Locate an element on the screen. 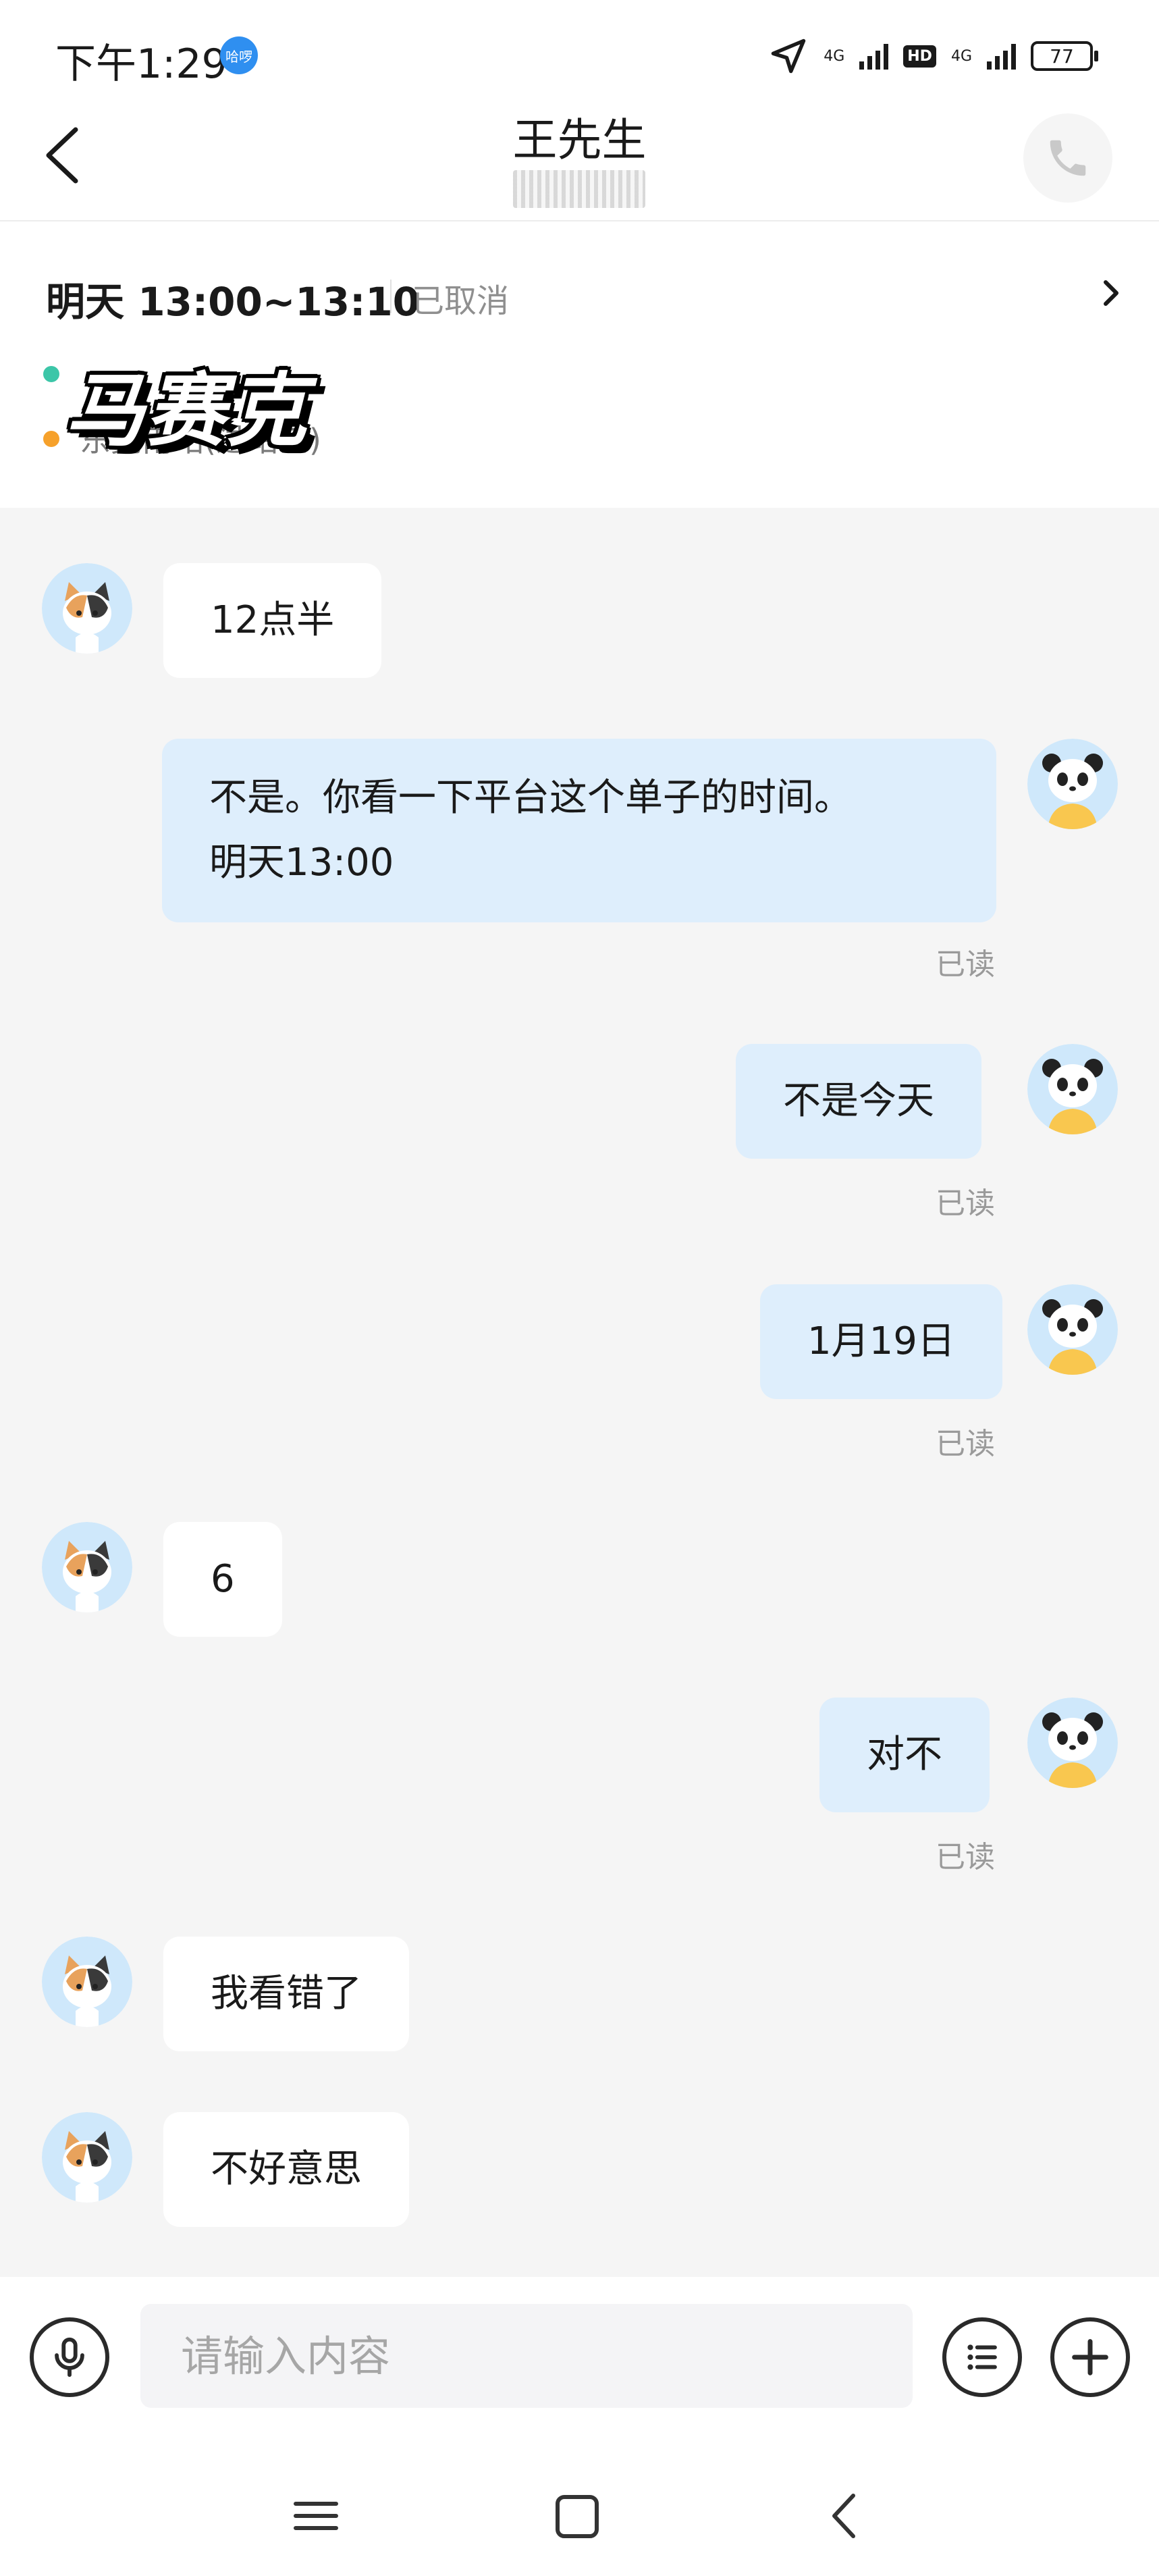 This screenshot has height=2576, width=1159. incoming-message-bubble: 不好意思 is located at coordinates (286, 2169).